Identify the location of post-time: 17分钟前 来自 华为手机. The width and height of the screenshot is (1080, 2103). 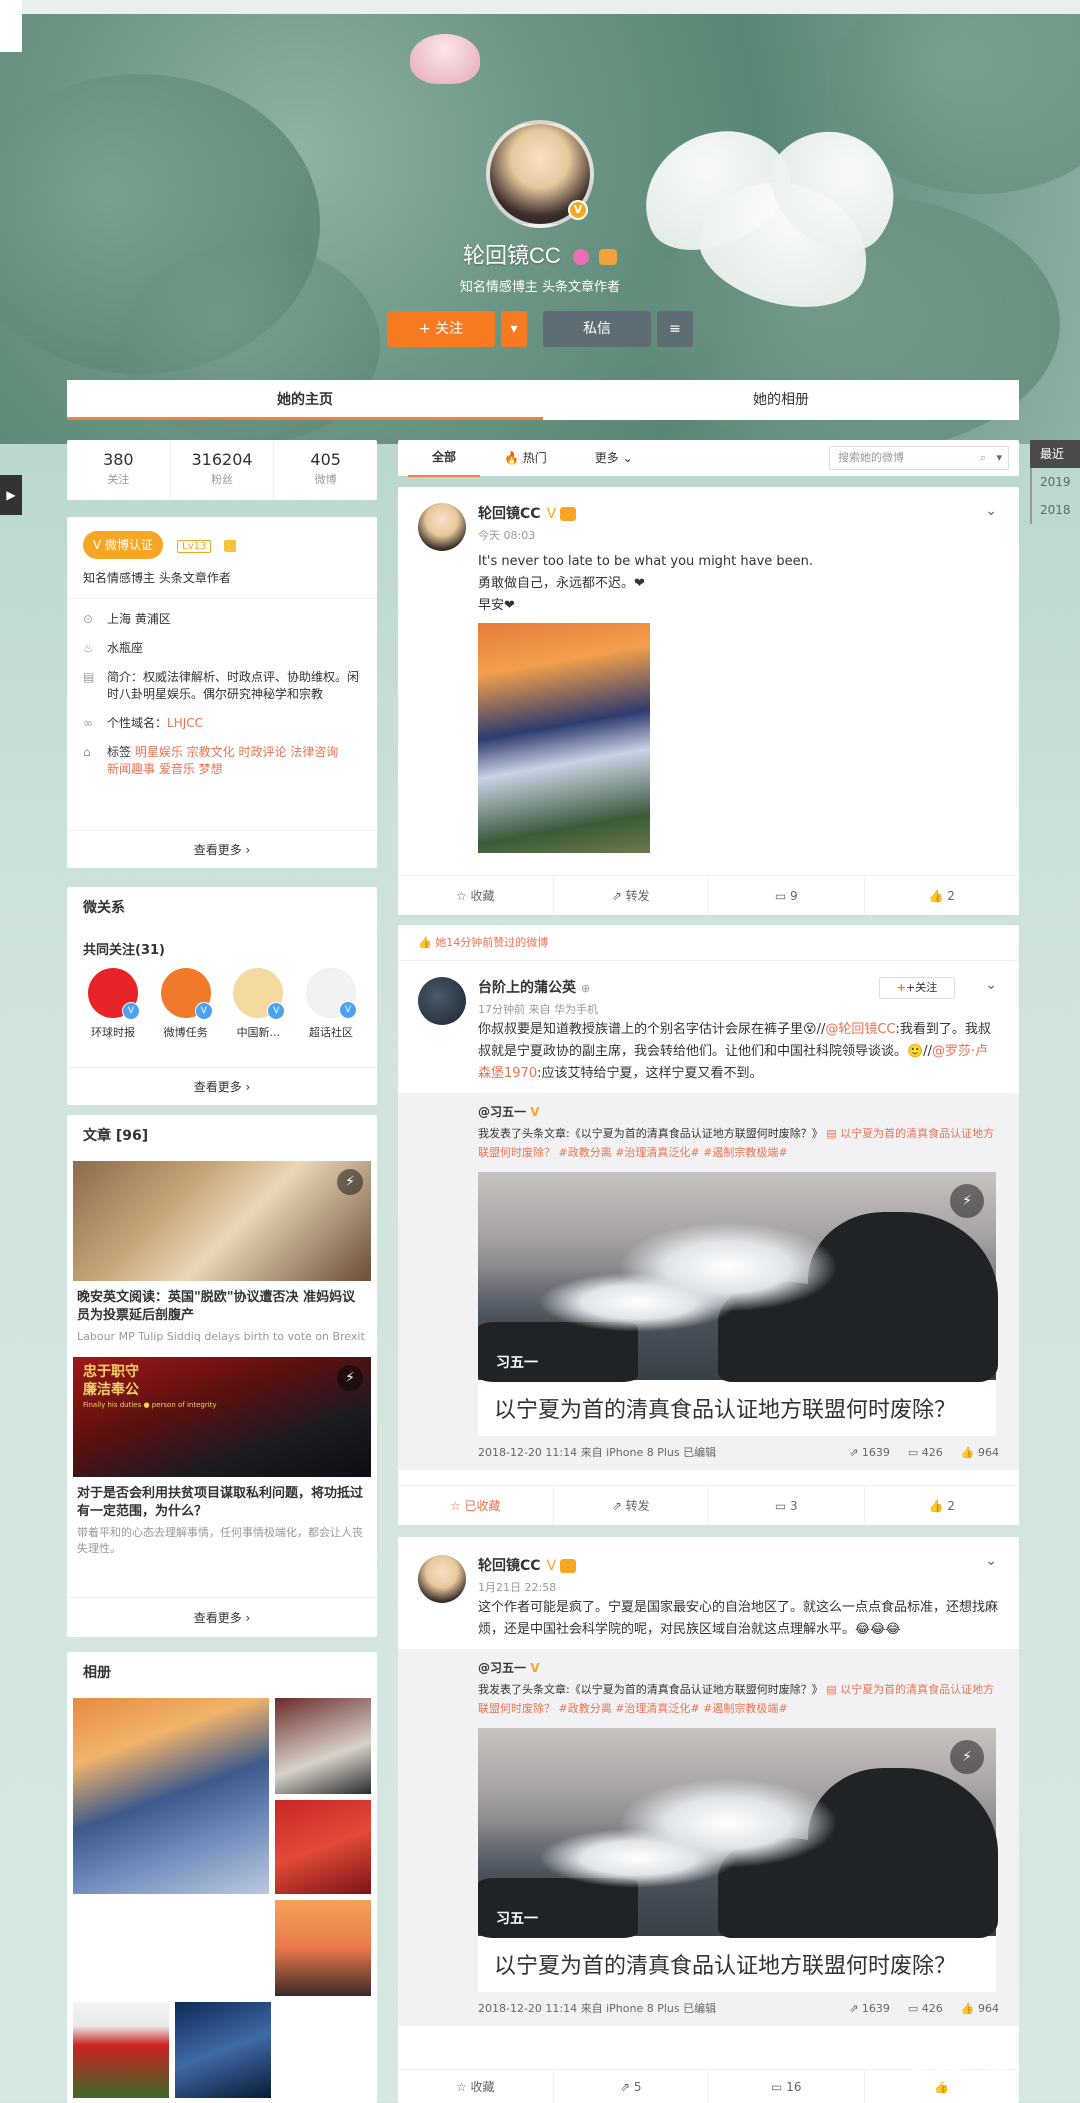
(738, 1009).